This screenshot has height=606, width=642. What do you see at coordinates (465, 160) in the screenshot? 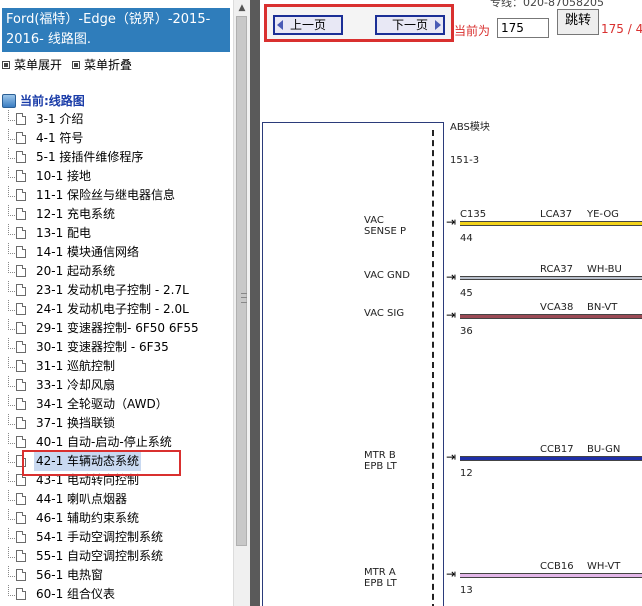
I see `module-ref: 151-3` at bounding box center [465, 160].